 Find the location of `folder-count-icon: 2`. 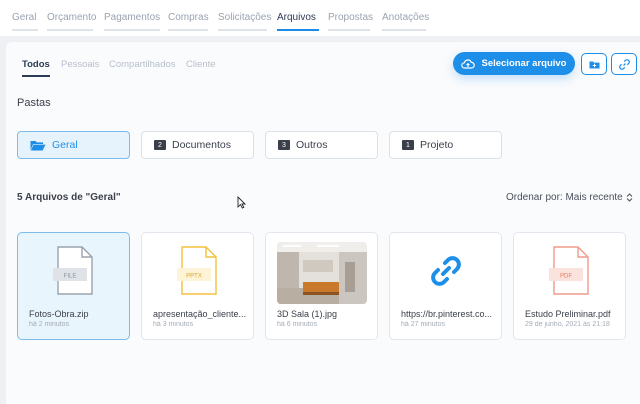

folder-count-icon: 2 is located at coordinates (160, 145).